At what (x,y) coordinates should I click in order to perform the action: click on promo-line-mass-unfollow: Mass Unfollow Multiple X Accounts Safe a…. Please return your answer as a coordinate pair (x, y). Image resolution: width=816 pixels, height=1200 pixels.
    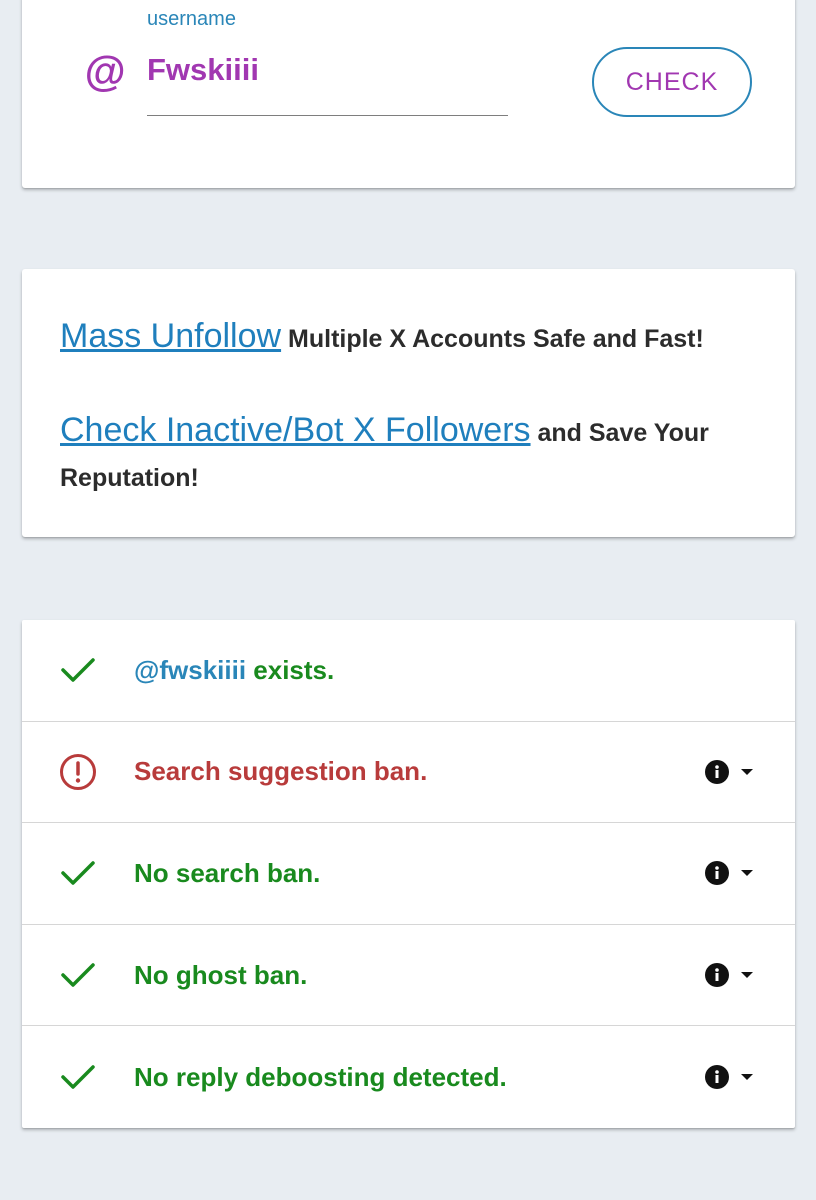
    Looking at the image, I should click on (408, 338).